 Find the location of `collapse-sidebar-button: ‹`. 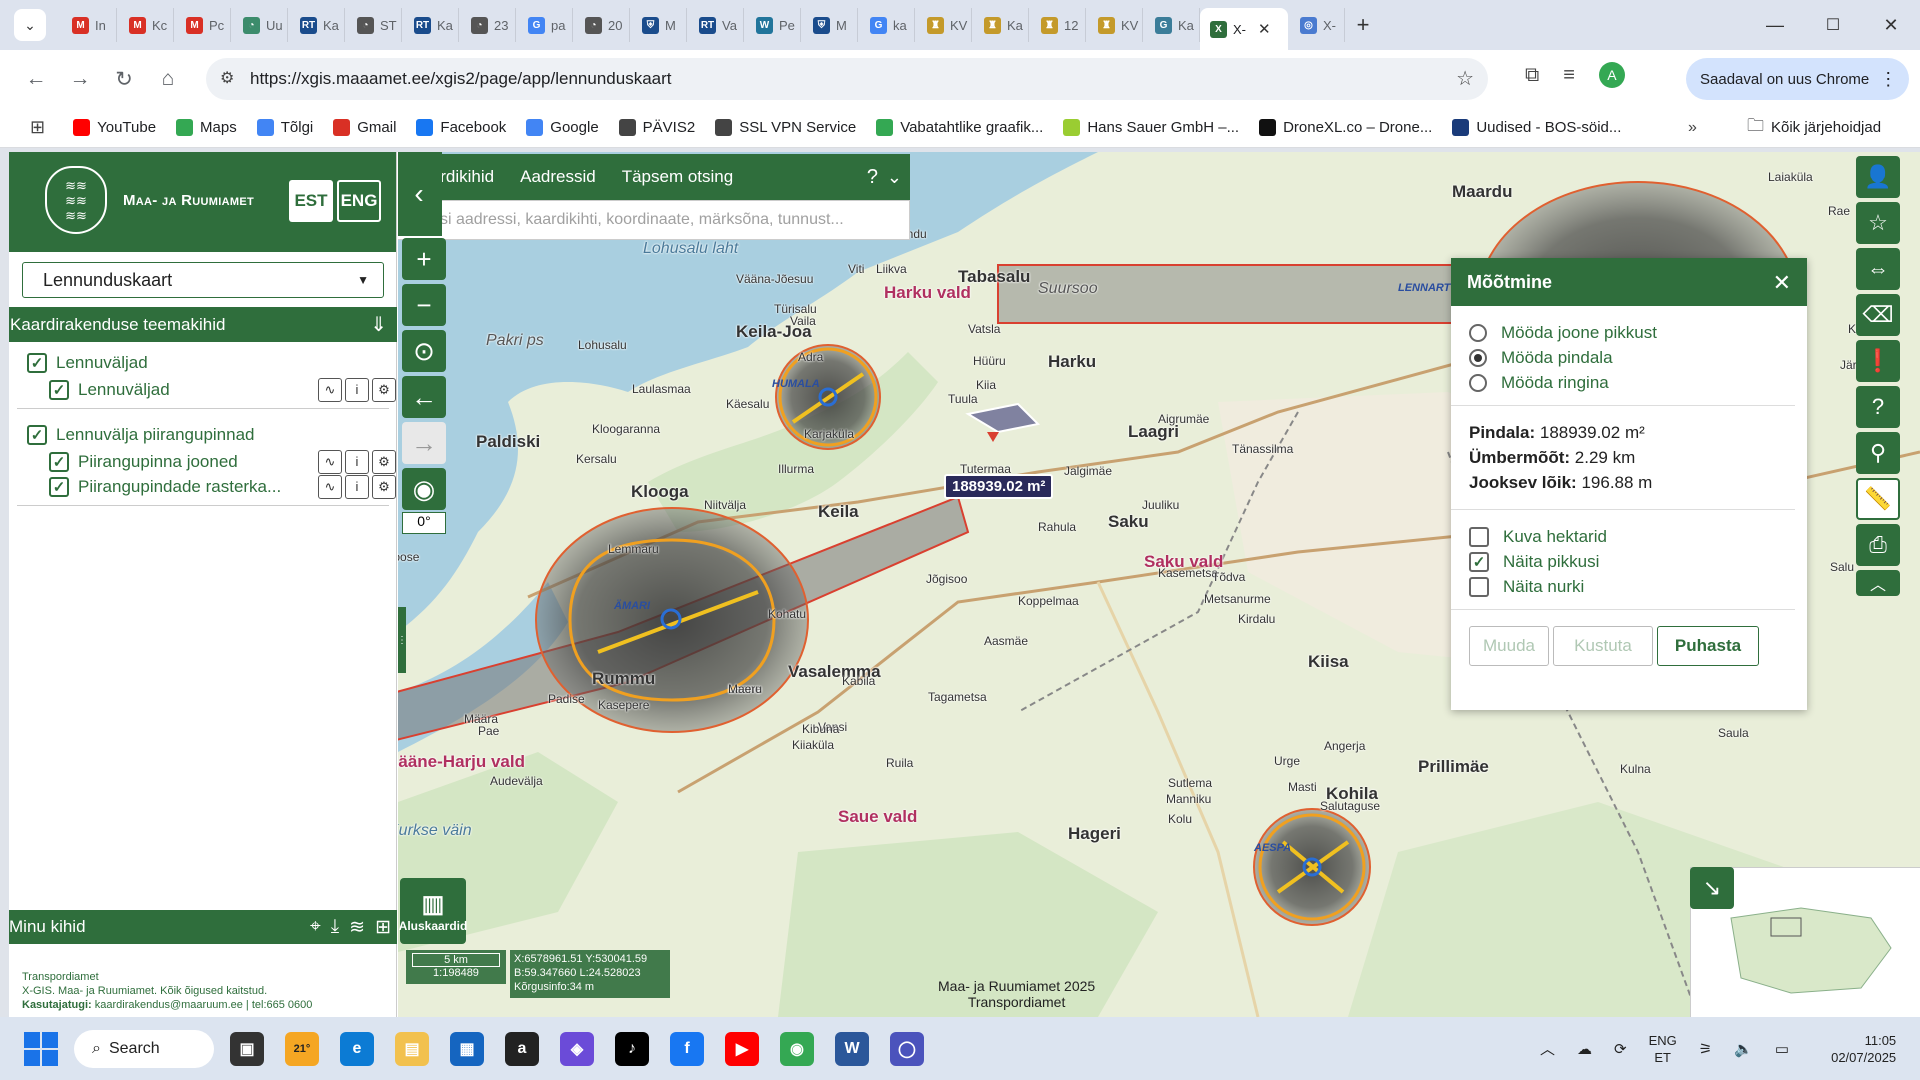

collapse-sidebar-button: ‹ is located at coordinates (420, 194).